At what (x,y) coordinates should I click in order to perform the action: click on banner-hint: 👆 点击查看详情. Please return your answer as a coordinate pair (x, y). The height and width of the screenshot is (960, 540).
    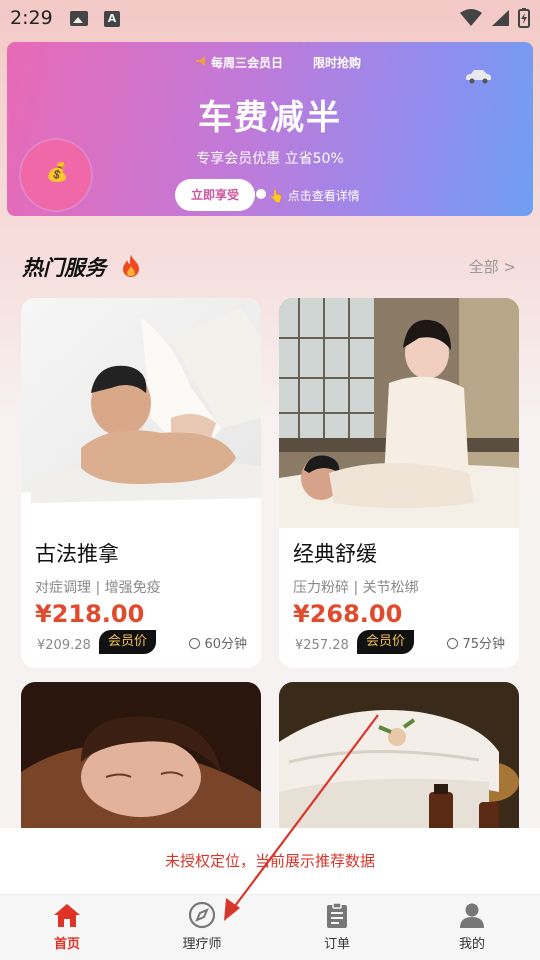
    Looking at the image, I should click on (314, 195).